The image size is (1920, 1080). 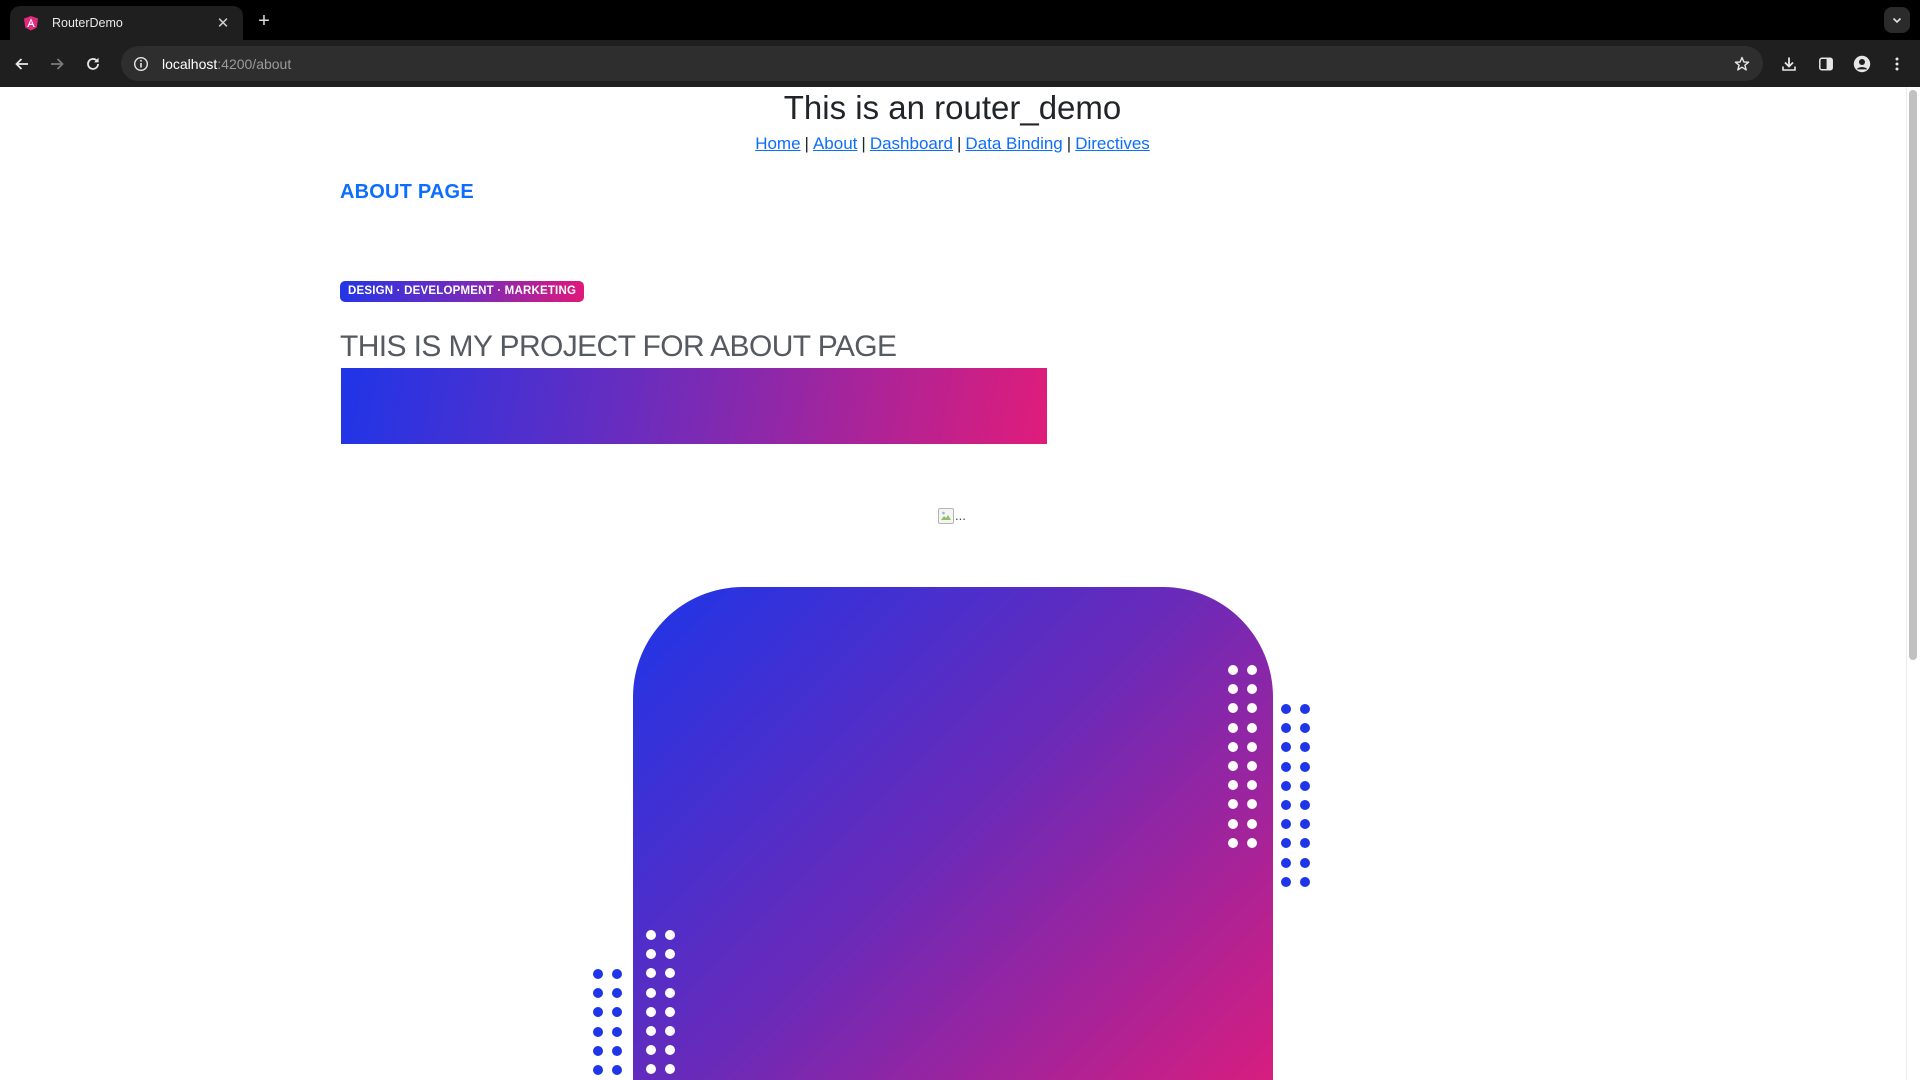 I want to click on arrow-right-icon, so click(x=57, y=64).